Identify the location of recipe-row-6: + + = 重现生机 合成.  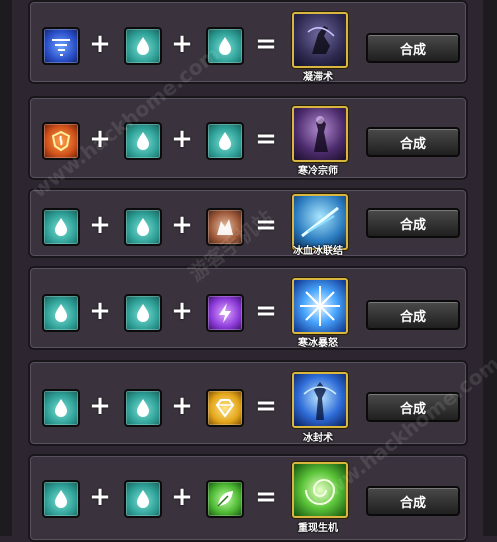
(248, 498).